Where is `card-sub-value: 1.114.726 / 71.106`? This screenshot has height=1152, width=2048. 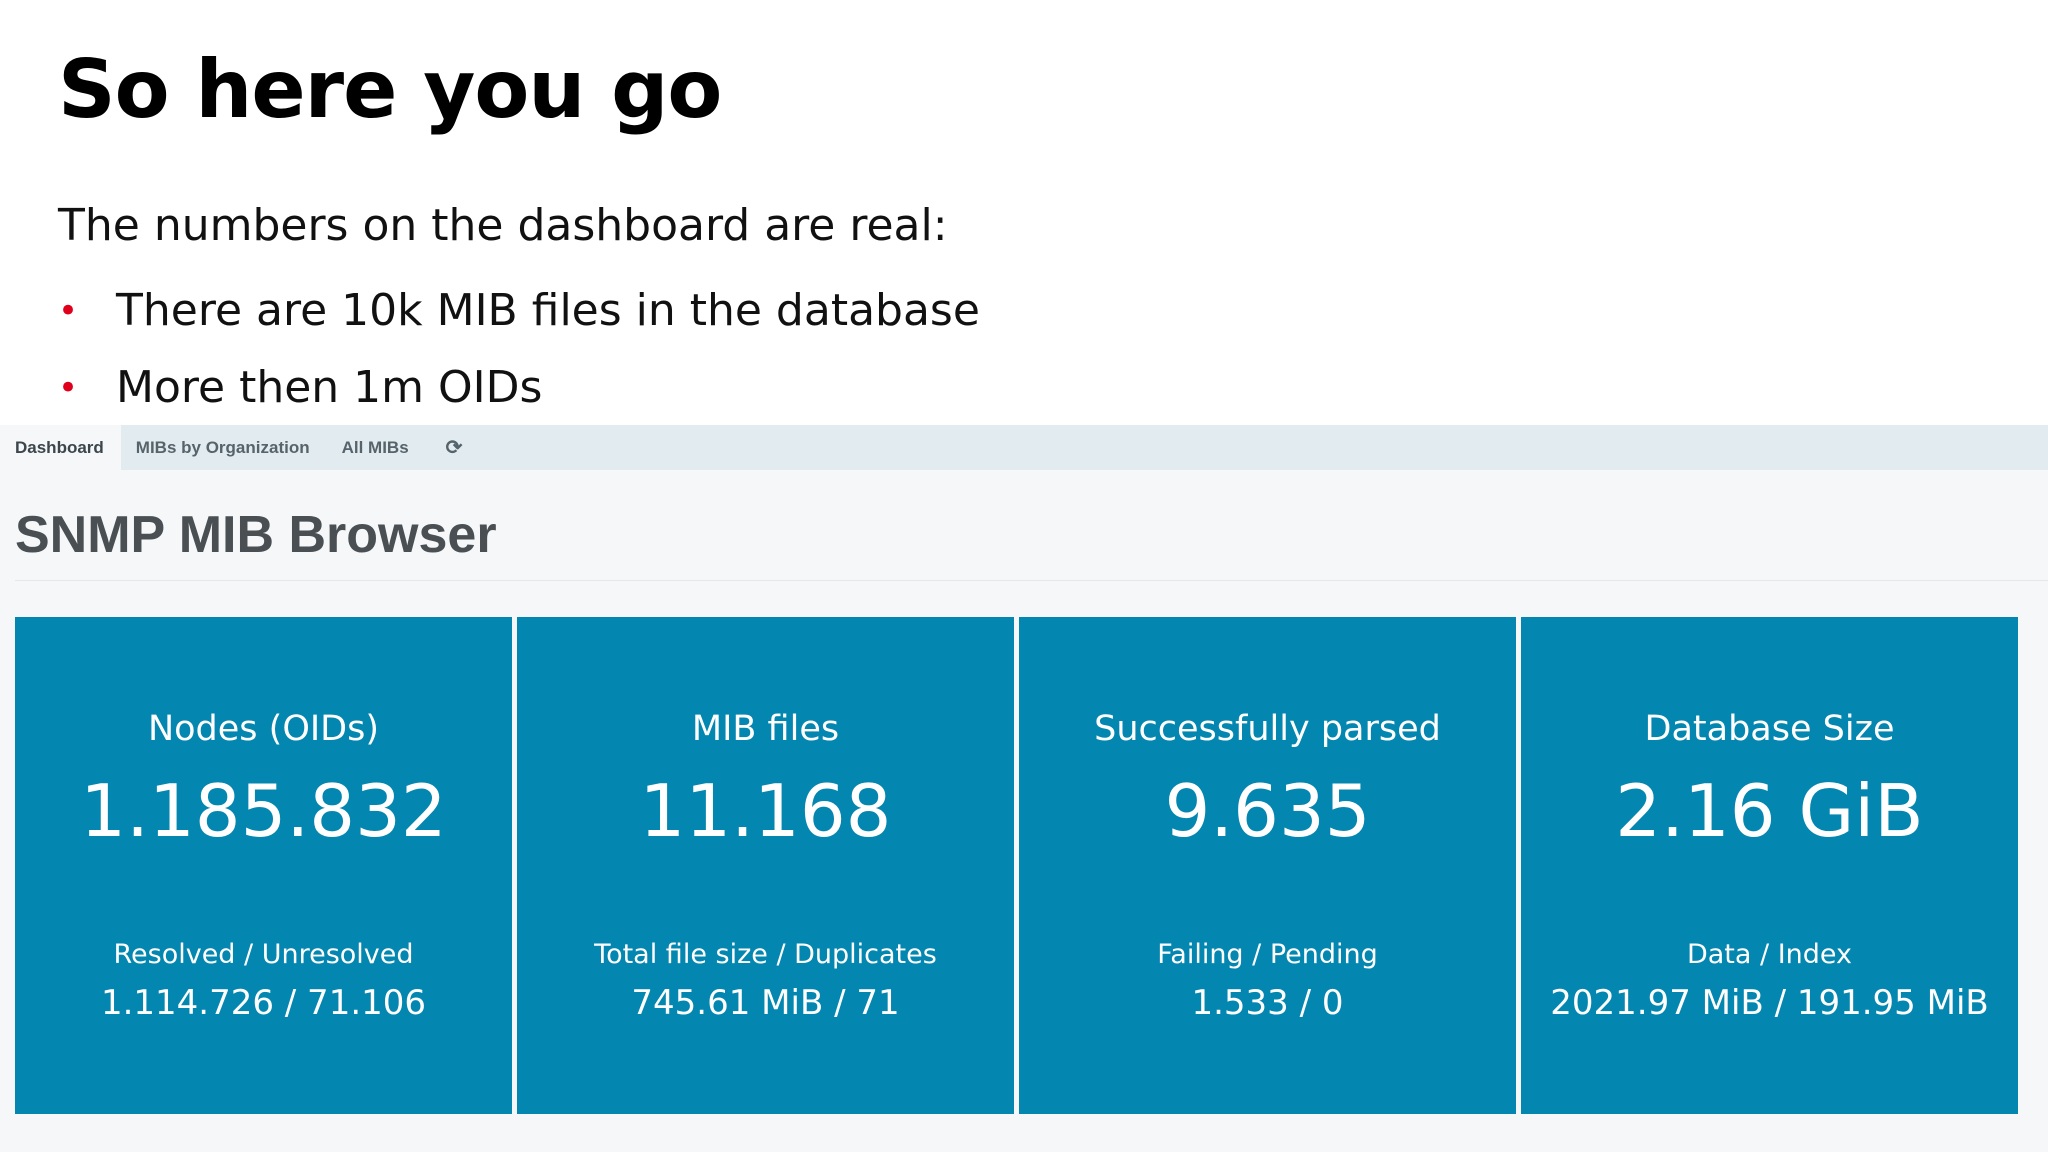 card-sub-value: 1.114.726 / 71.106 is located at coordinates (263, 1003).